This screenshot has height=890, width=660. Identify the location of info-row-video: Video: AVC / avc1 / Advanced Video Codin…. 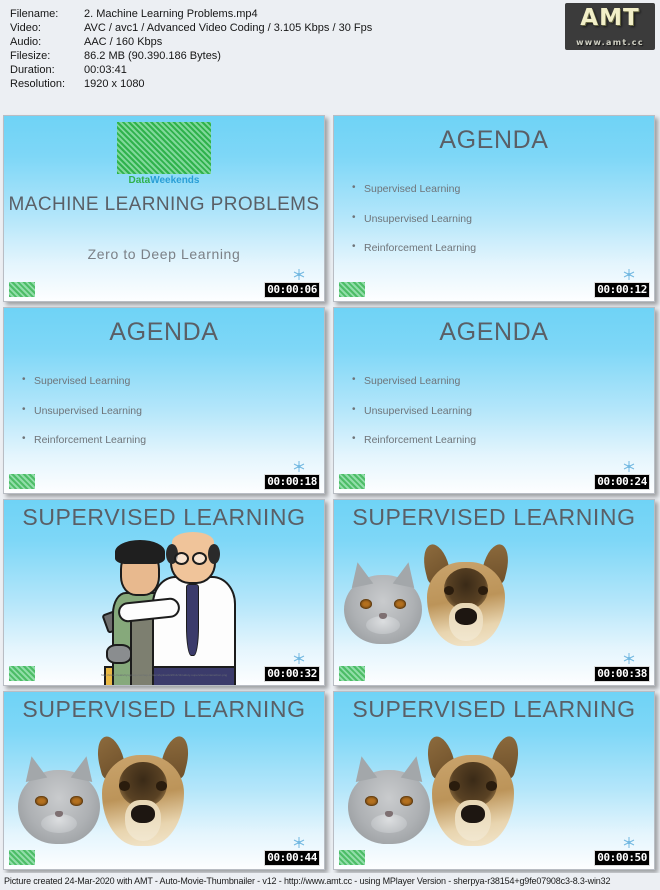
(191, 29).